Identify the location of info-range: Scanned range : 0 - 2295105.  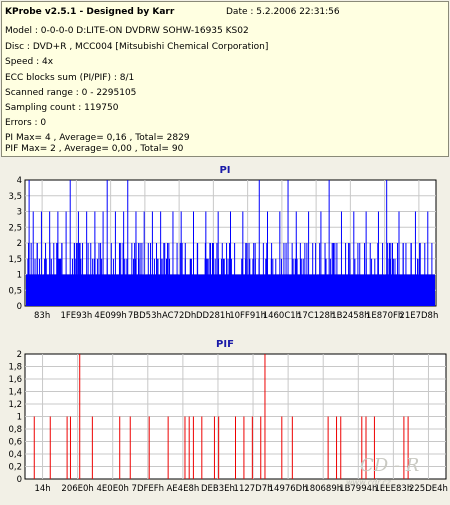
(71, 93).